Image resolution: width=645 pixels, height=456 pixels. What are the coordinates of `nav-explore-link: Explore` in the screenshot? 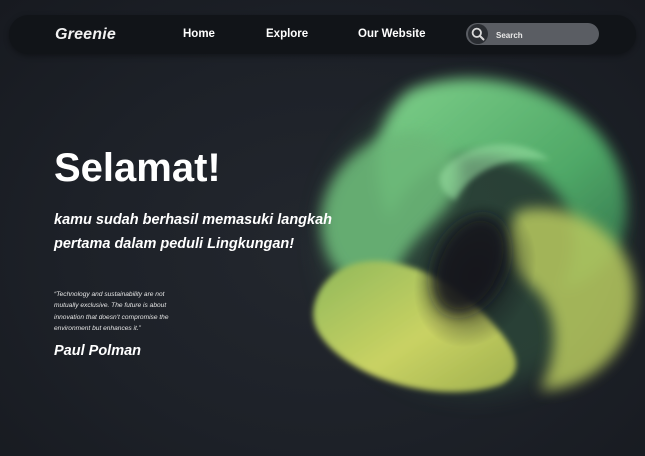 It's located at (287, 34).